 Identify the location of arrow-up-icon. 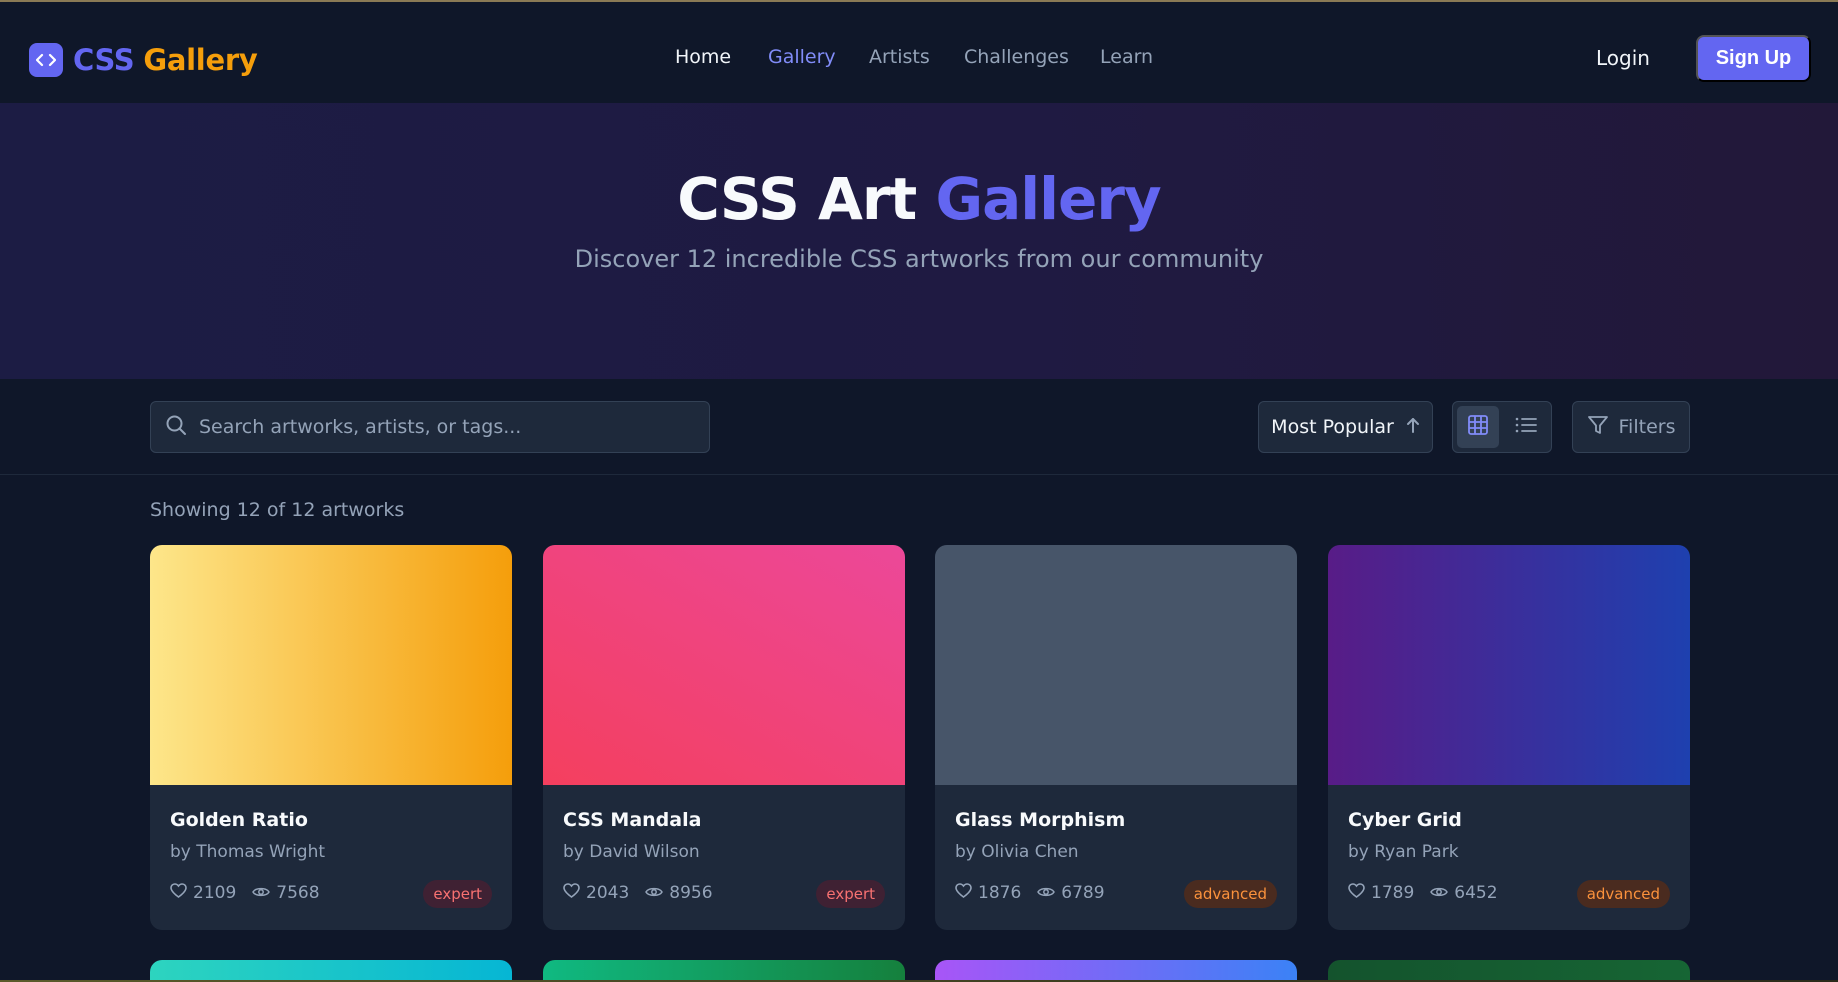
(1413, 427).